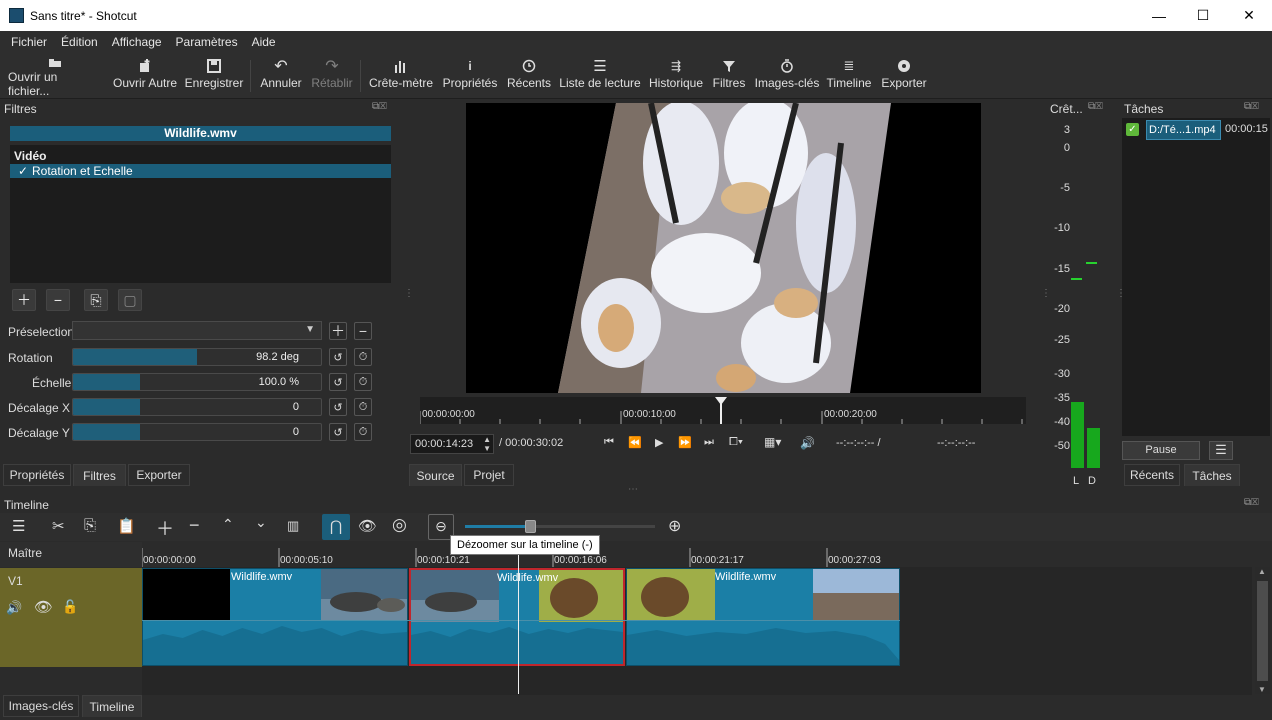 The height and width of the screenshot is (720, 1272). What do you see at coordinates (1183, 130) in the screenshot?
I see `task-job-name: D:/Té...1.mp4` at bounding box center [1183, 130].